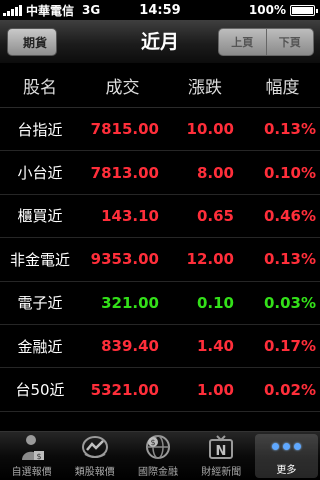  What do you see at coordinates (160, 217) in the screenshot?
I see `table-row: 櫃買近 143.10 0.65 0.46%` at bounding box center [160, 217].